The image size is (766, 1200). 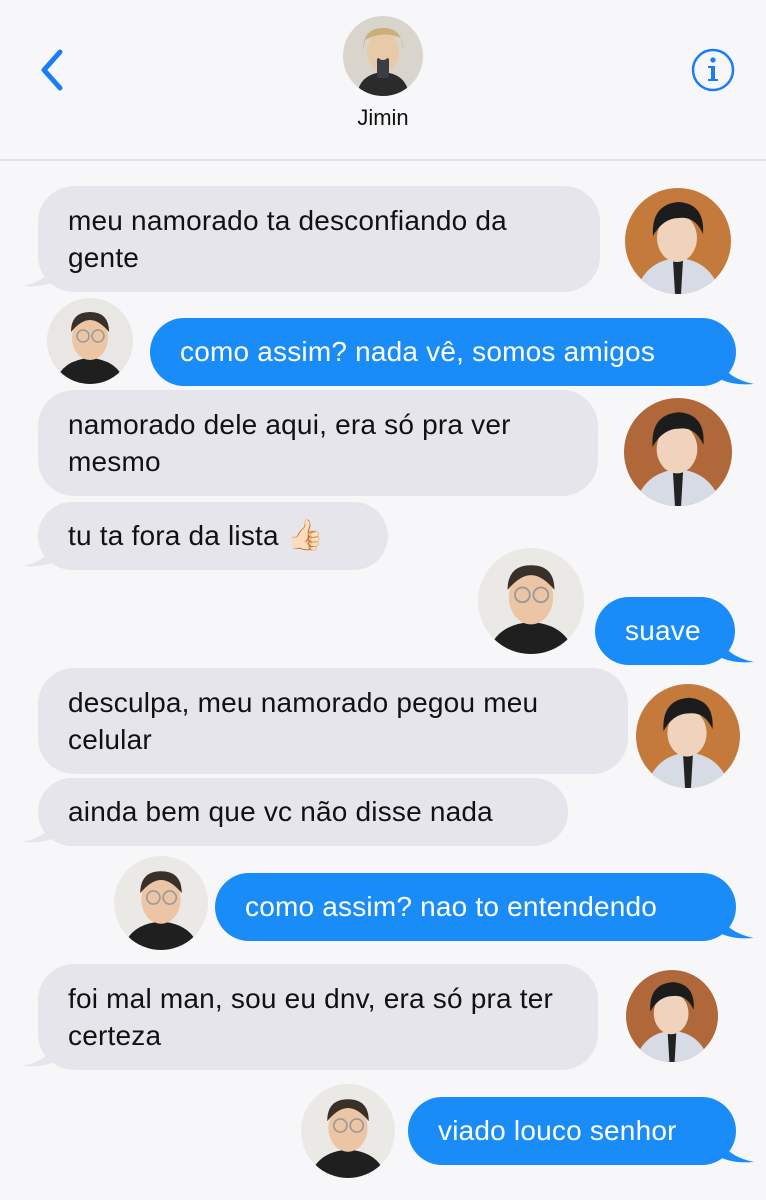 I want to click on message-bubble-outgoing: como assim? nao to entendendo, so click(x=475, y=907).